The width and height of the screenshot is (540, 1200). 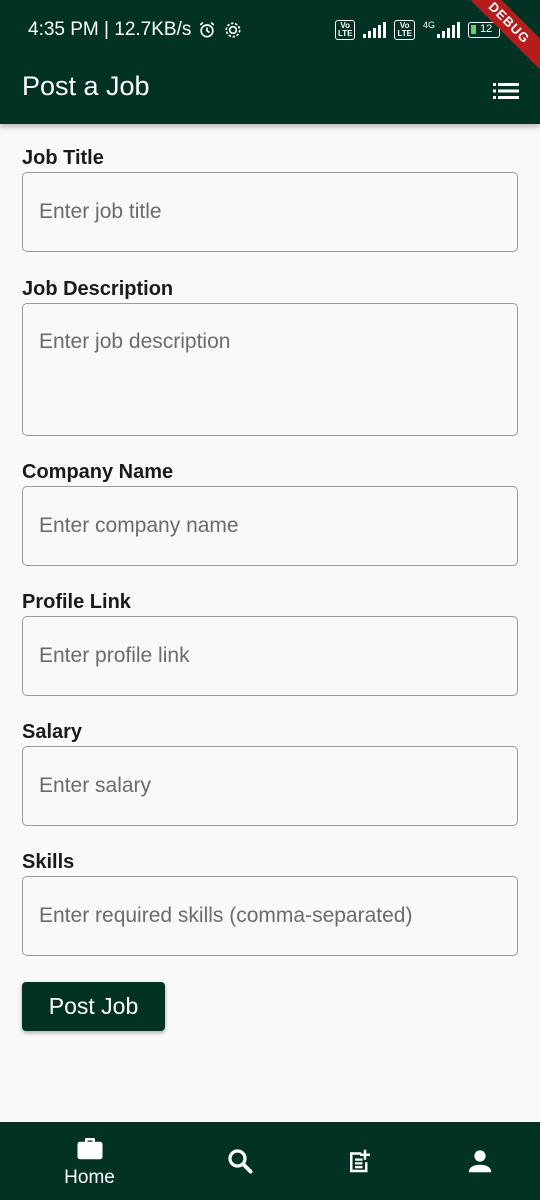 I want to click on profile-link-input: Enter profile link, so click(x=270, y=656).